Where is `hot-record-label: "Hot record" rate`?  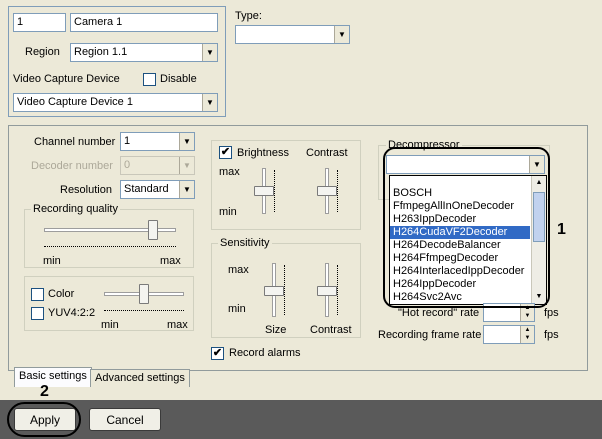 hot-record-label: "Hot record" rate is located at coordinates (439, 313).